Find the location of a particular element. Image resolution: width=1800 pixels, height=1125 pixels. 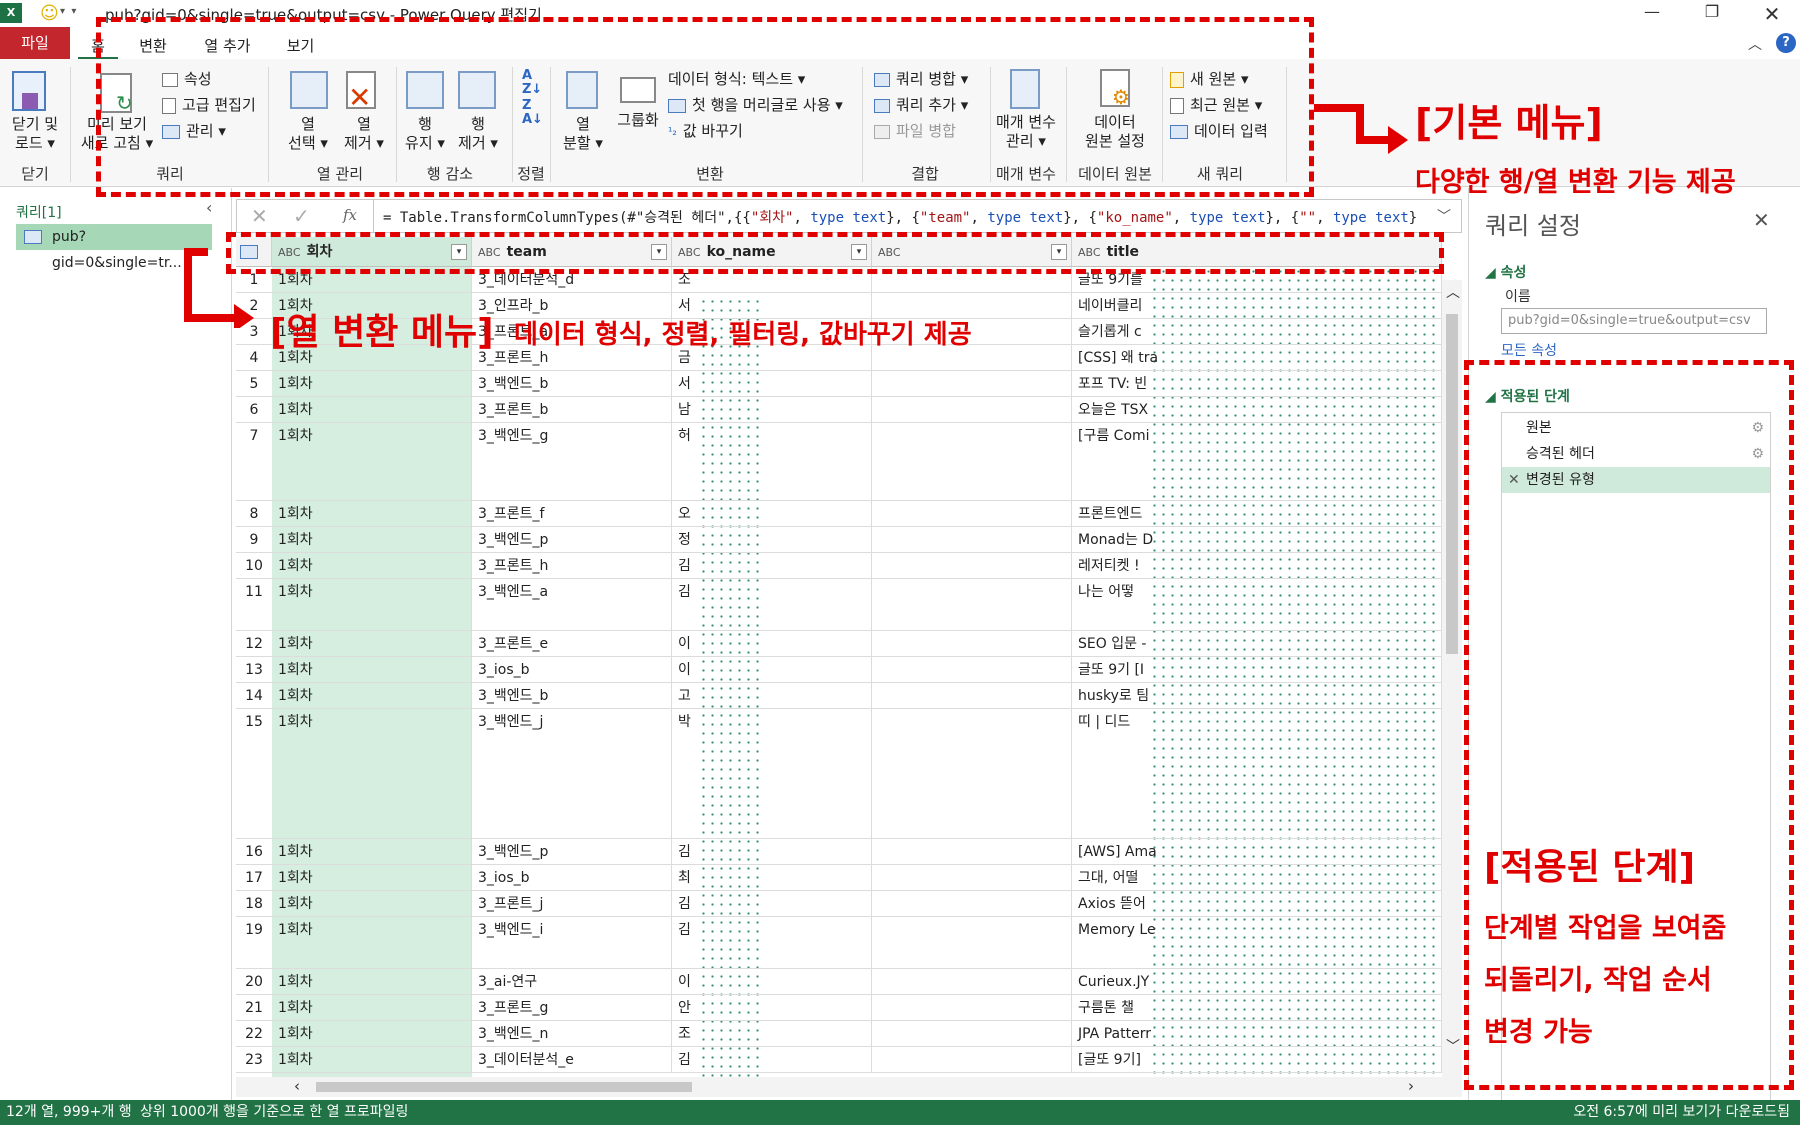

table-cell: 슬기롭게 c is located at coordinates (1257, 332).